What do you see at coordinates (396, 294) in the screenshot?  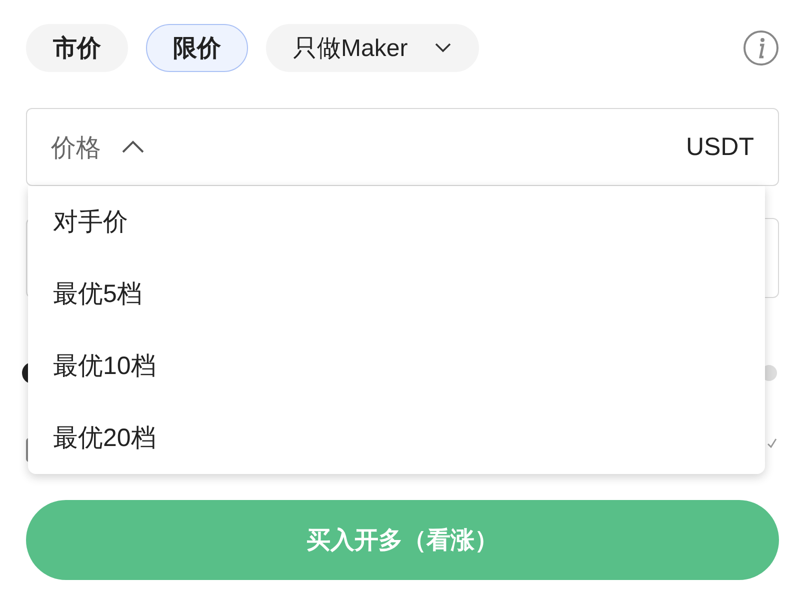 I see `menu-item: 最优5档` at bounding box center [396, 294].